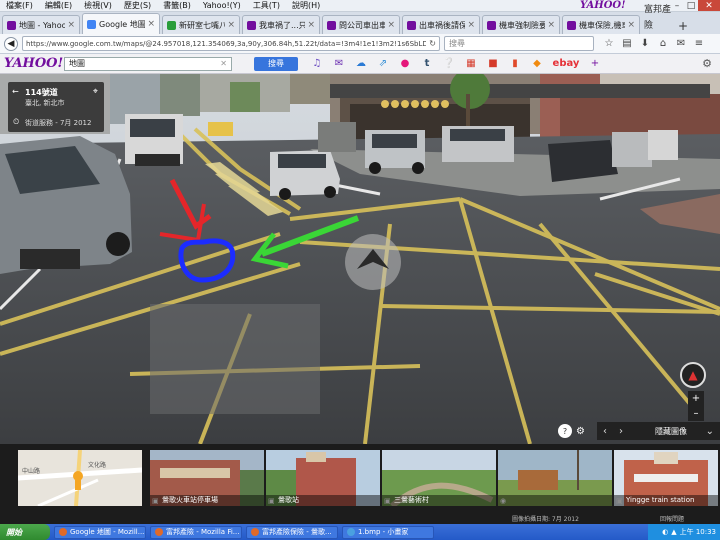 Image resolution: width=720 pixels, height=540 pixels. I want to click on photo-caption: 鶯歌站, so click(323, 500).